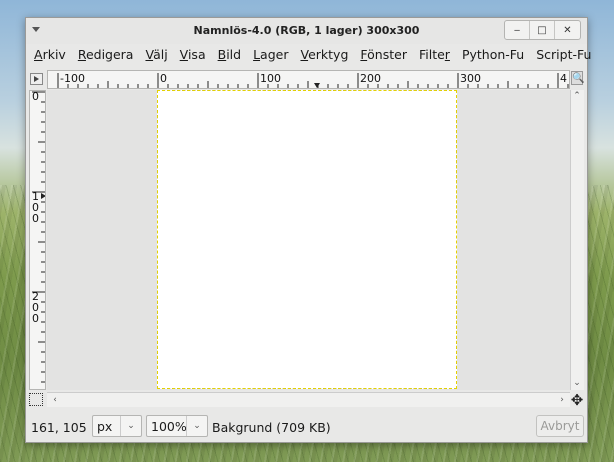 This screenshot has width=614, height=462. Describe the element at coordinates (55, 400) in the screenshot. I see `scroll-left-icon: ‹` at that location.